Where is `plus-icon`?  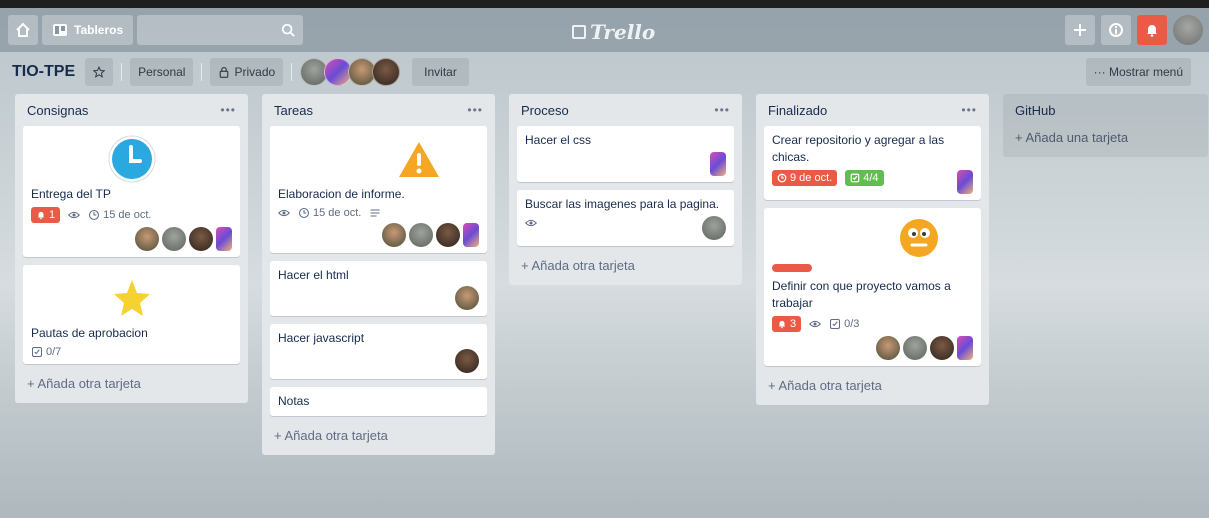 plus-icon is located at coordinates (1080, 30).